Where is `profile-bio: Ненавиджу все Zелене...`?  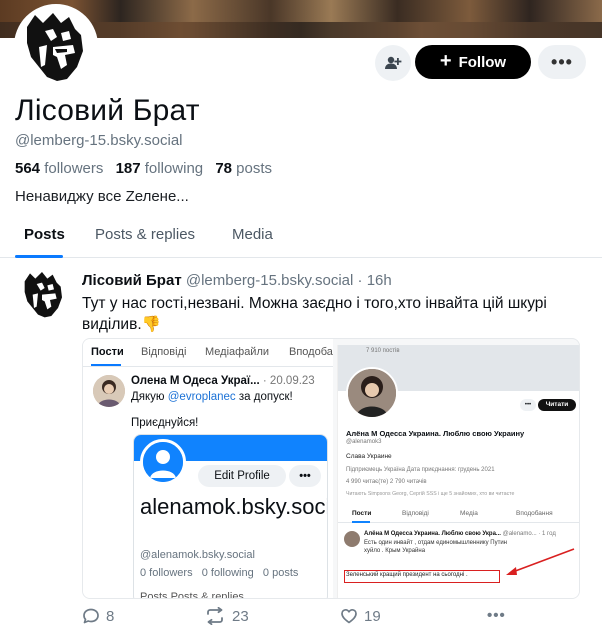 profile-bio: Ненавиджу все Zелене... is located at coordinates (102, 196).